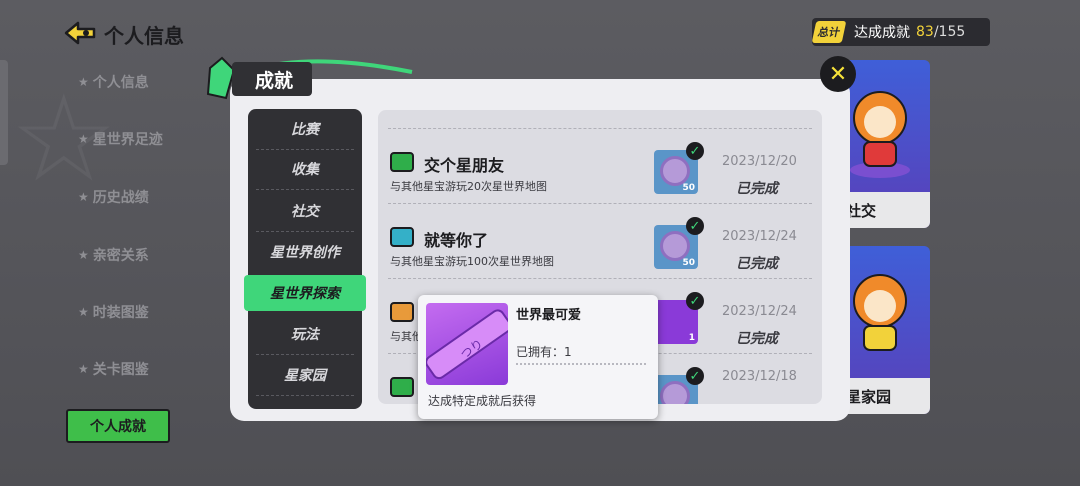 This screenshot has width=1080, height=486. I want to click on card-home: 星家园, so click(885, 330).